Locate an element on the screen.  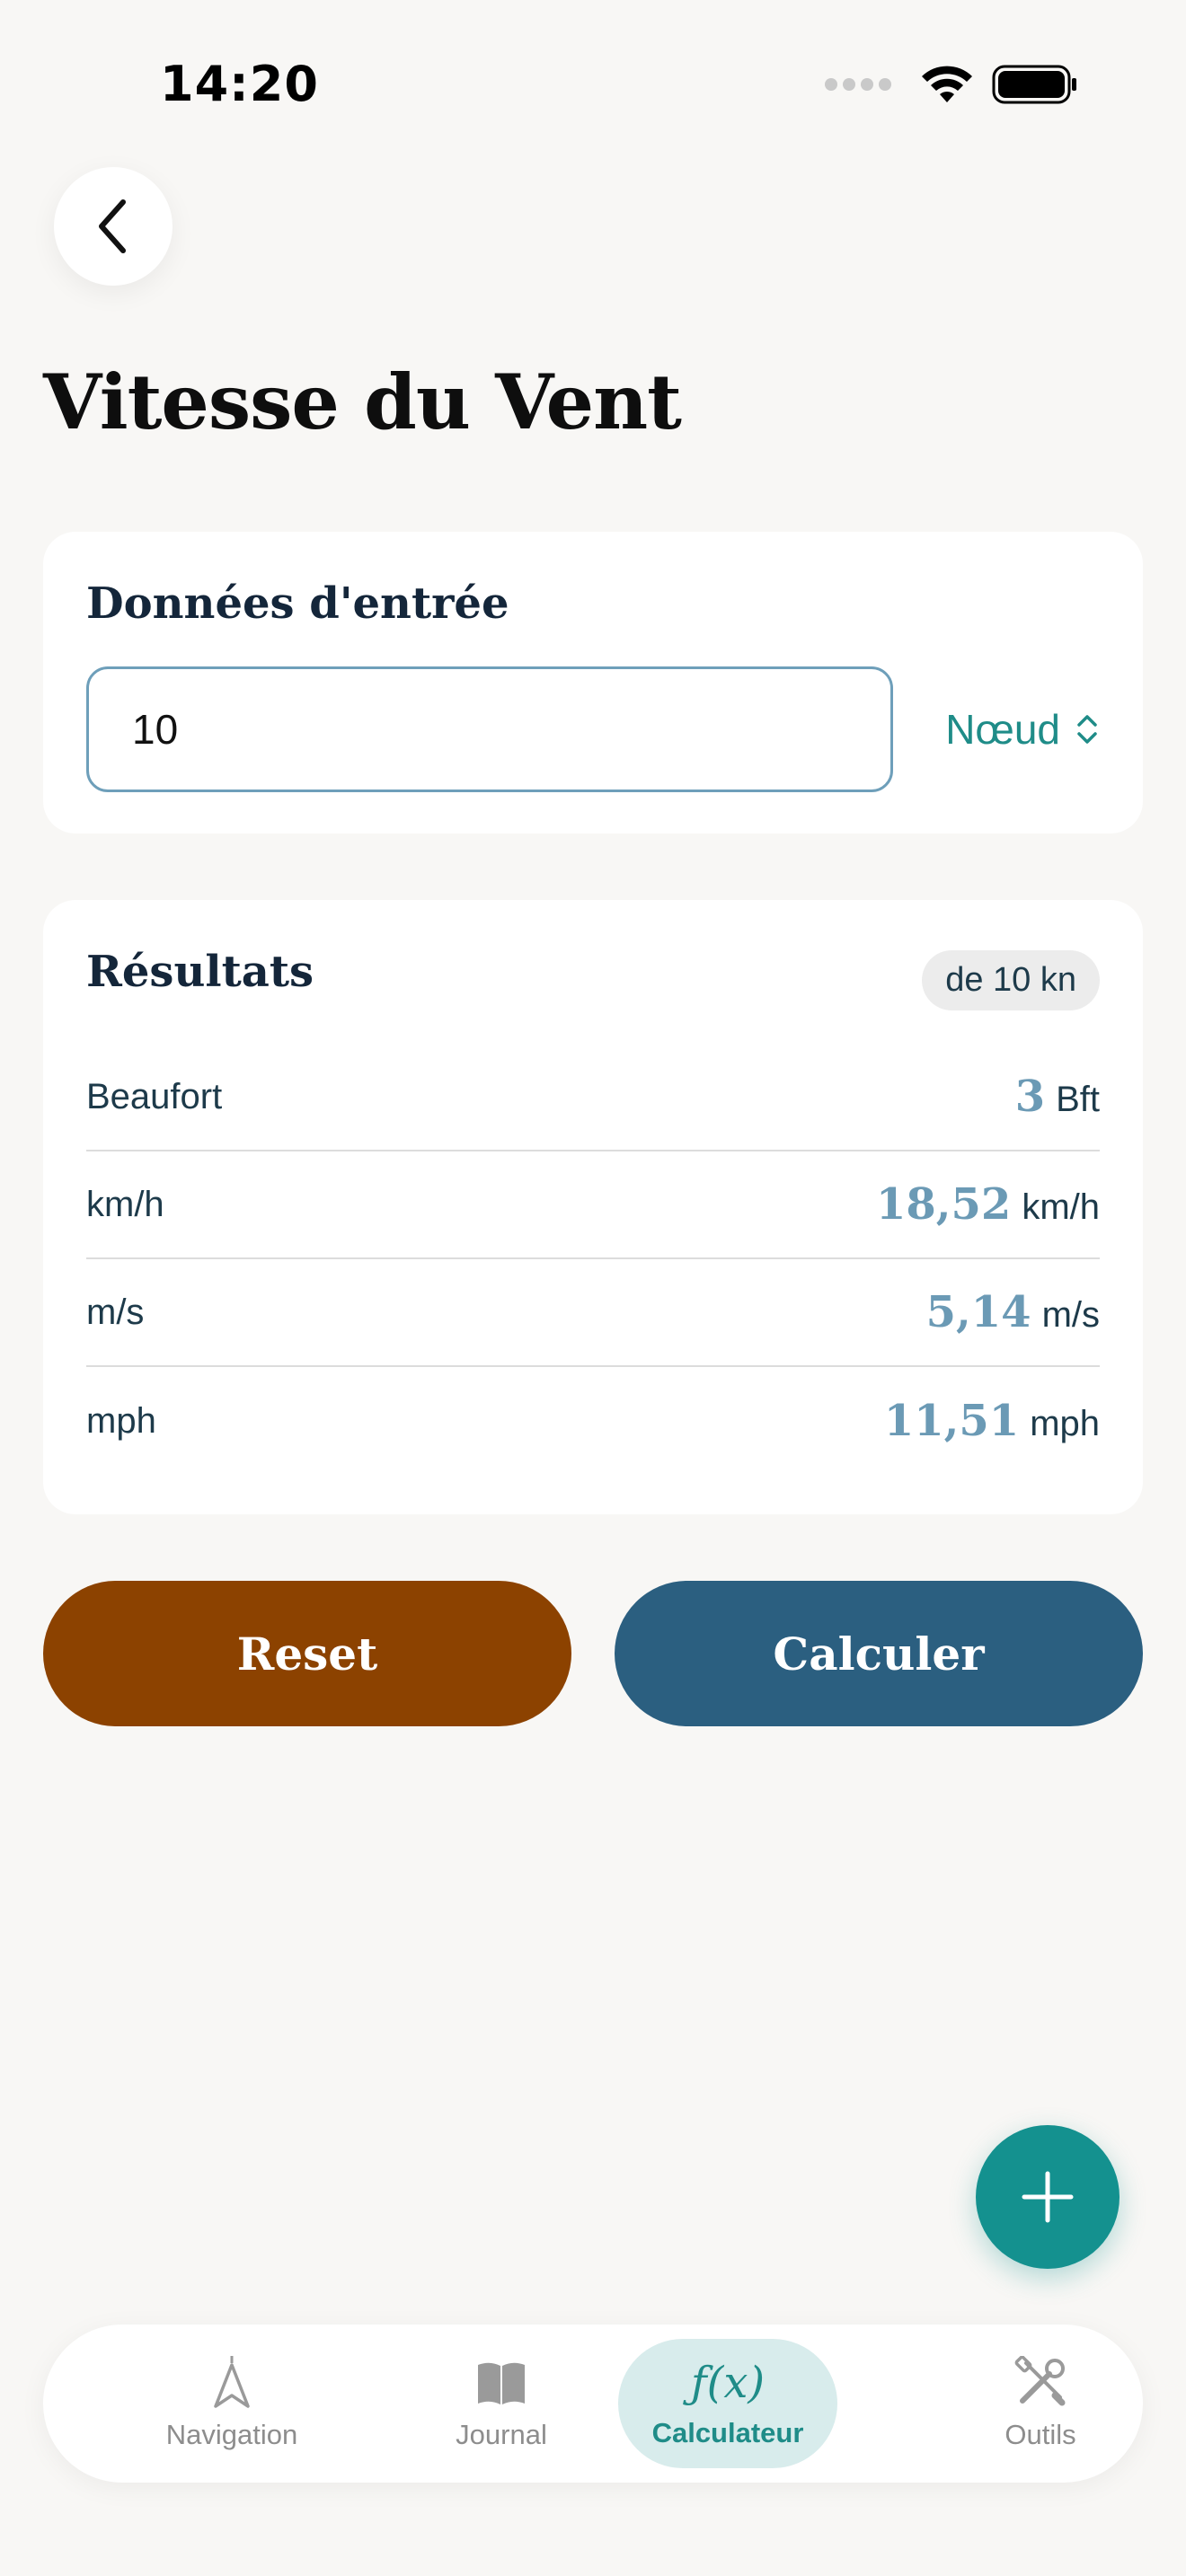
result-number: 18,52 is located at coordinates (944, 1204).